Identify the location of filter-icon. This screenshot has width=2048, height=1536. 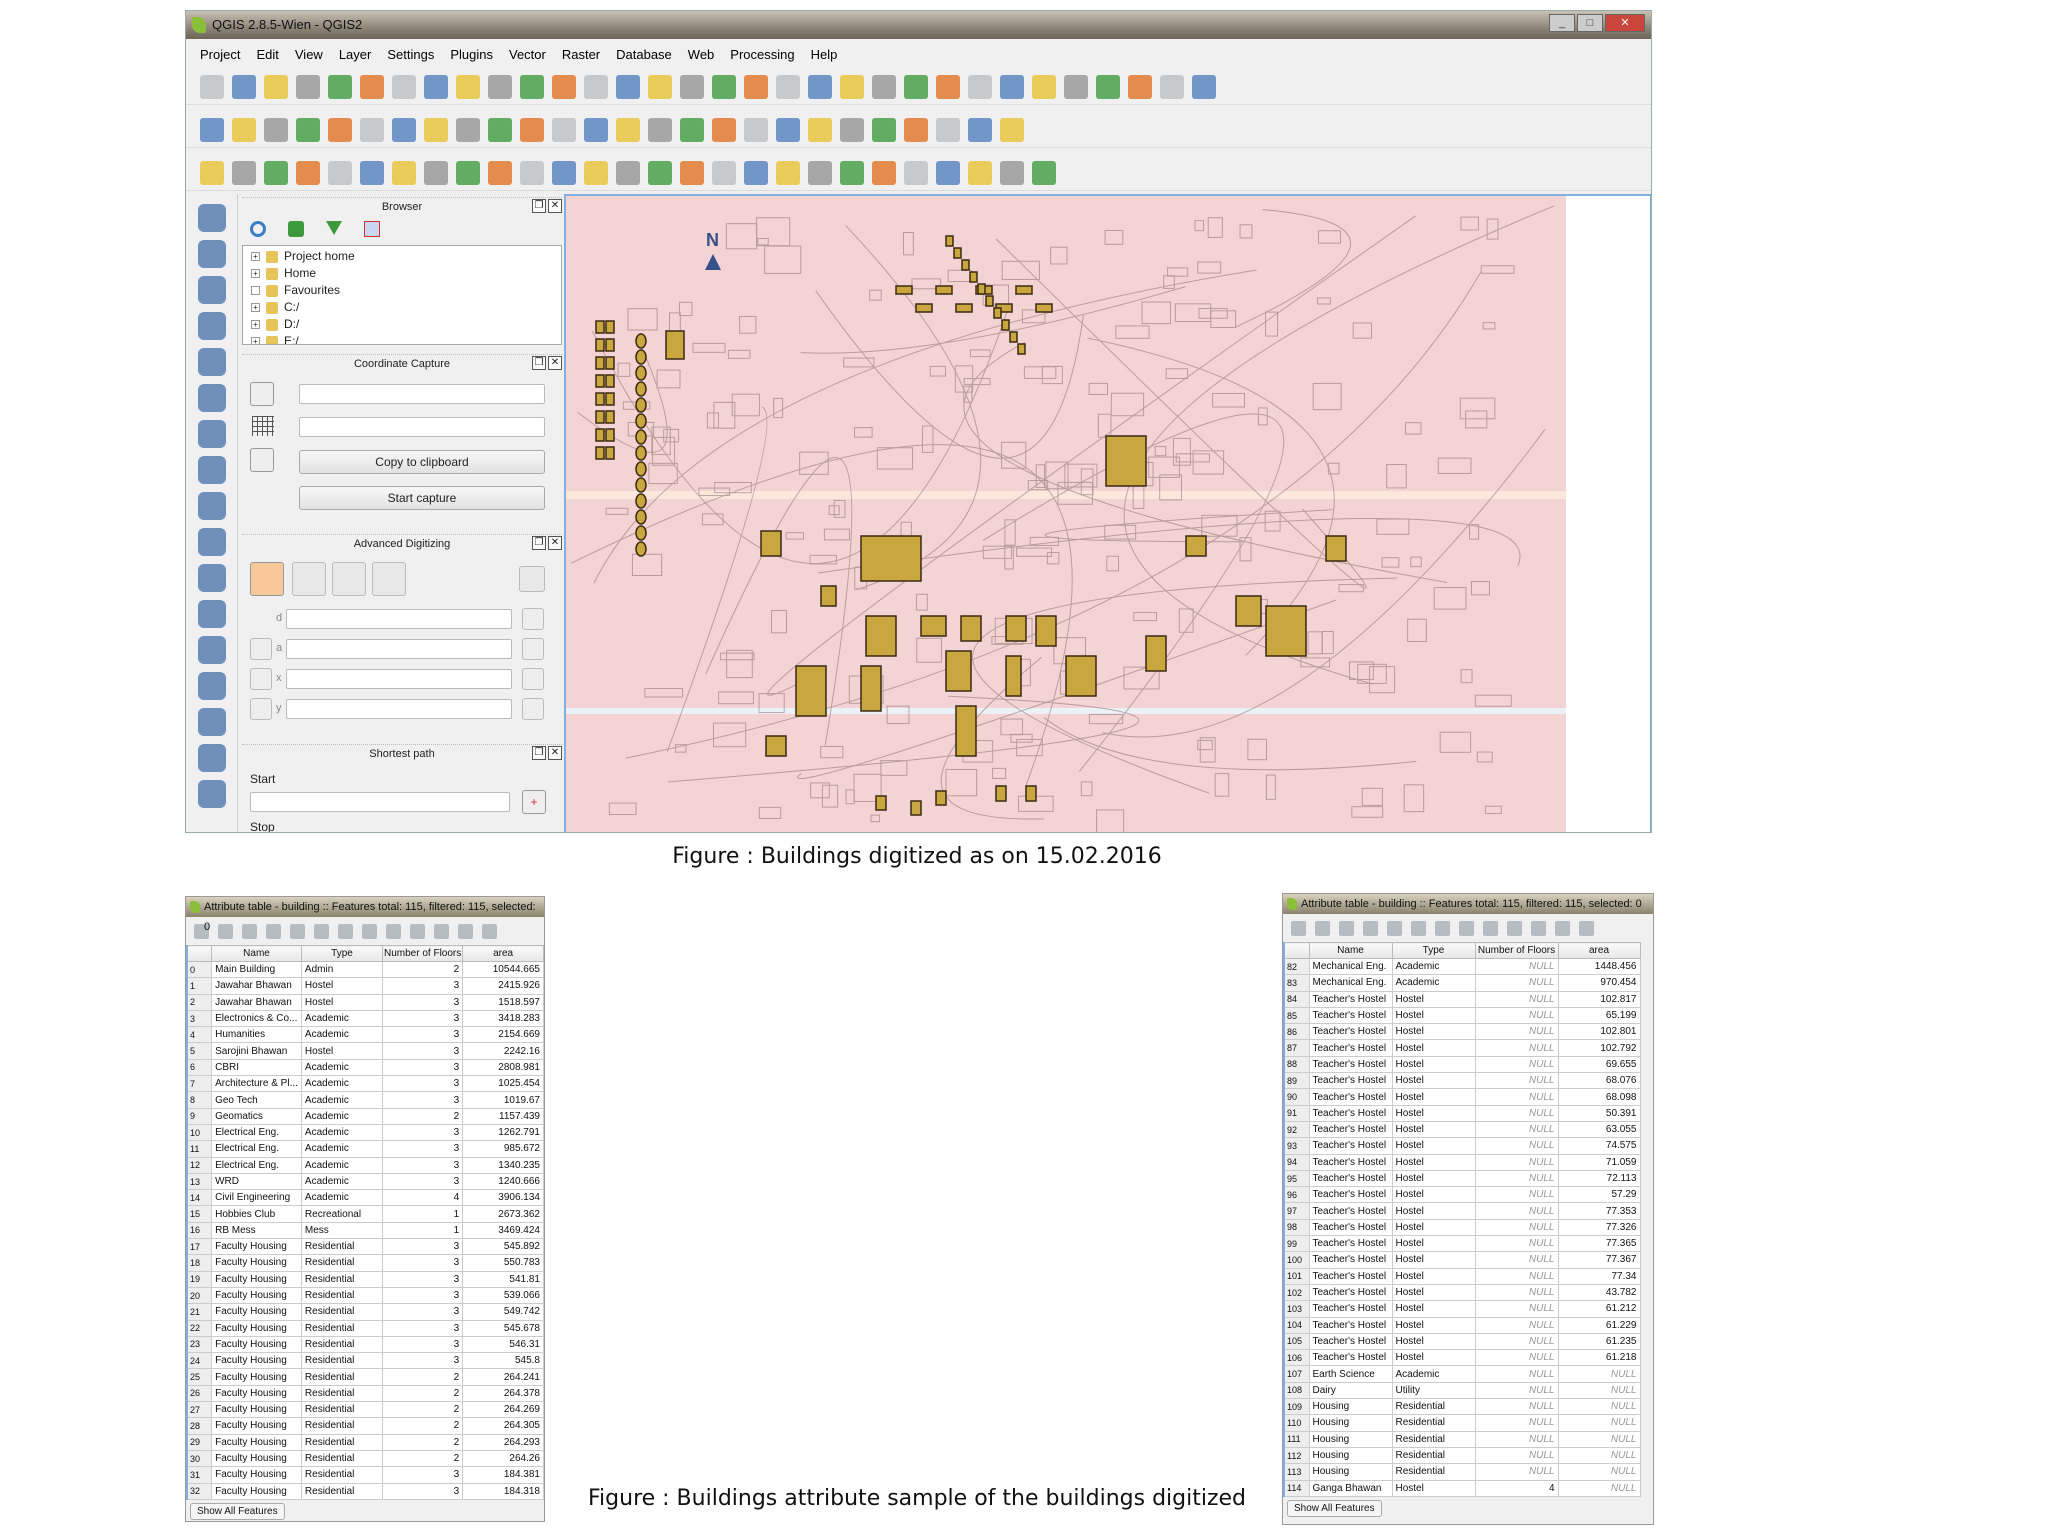
(334, 228).